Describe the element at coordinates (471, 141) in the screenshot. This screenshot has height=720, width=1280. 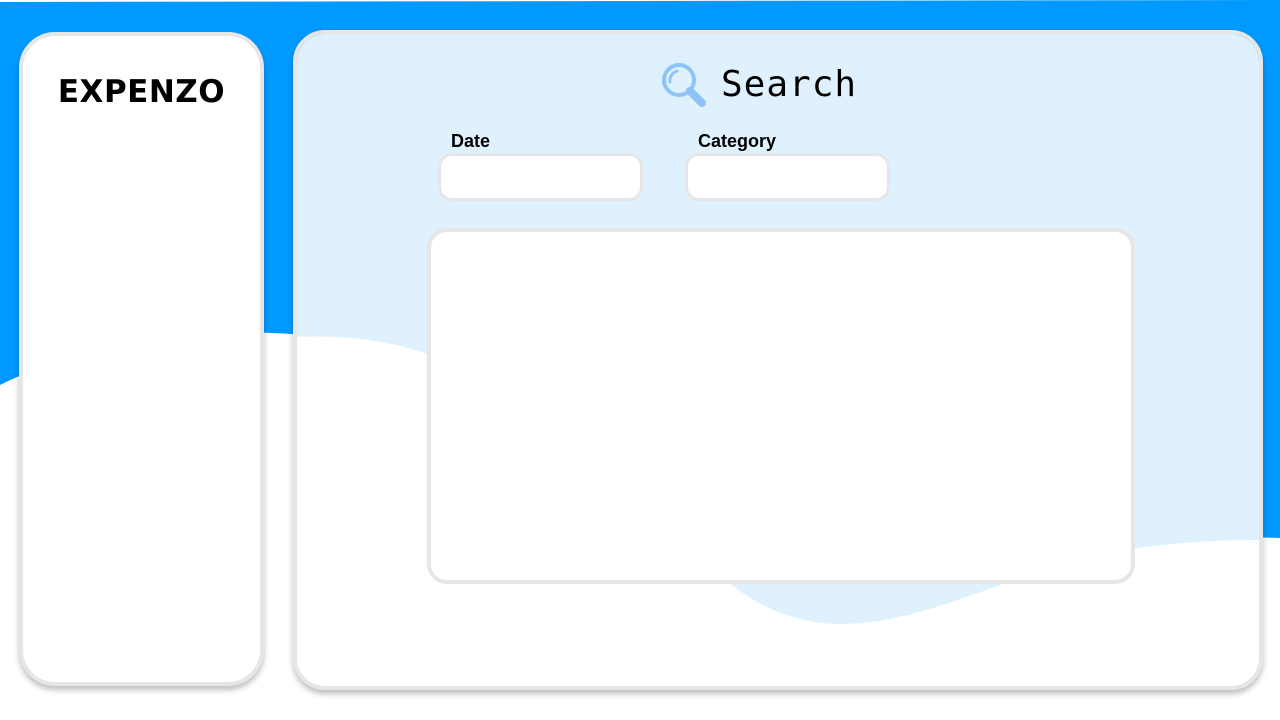
I see `date-label: Date` at that location.